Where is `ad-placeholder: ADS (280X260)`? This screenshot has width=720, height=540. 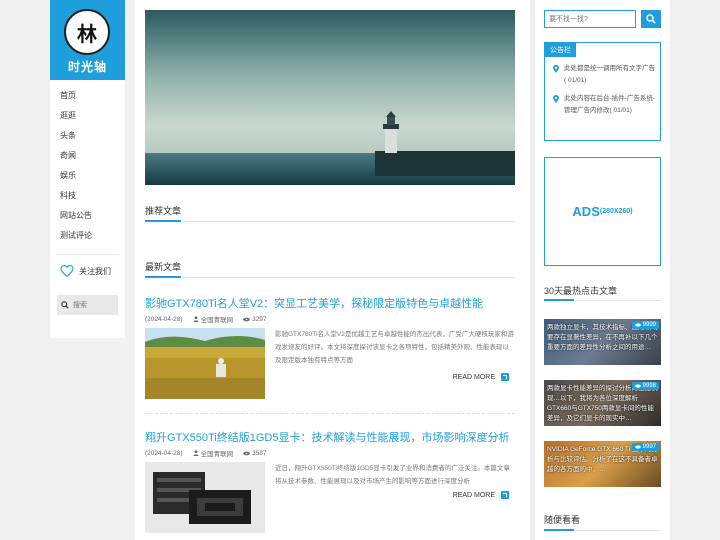
ad-placeholder: ADS (280X260) is located at coordinates (602, 211).